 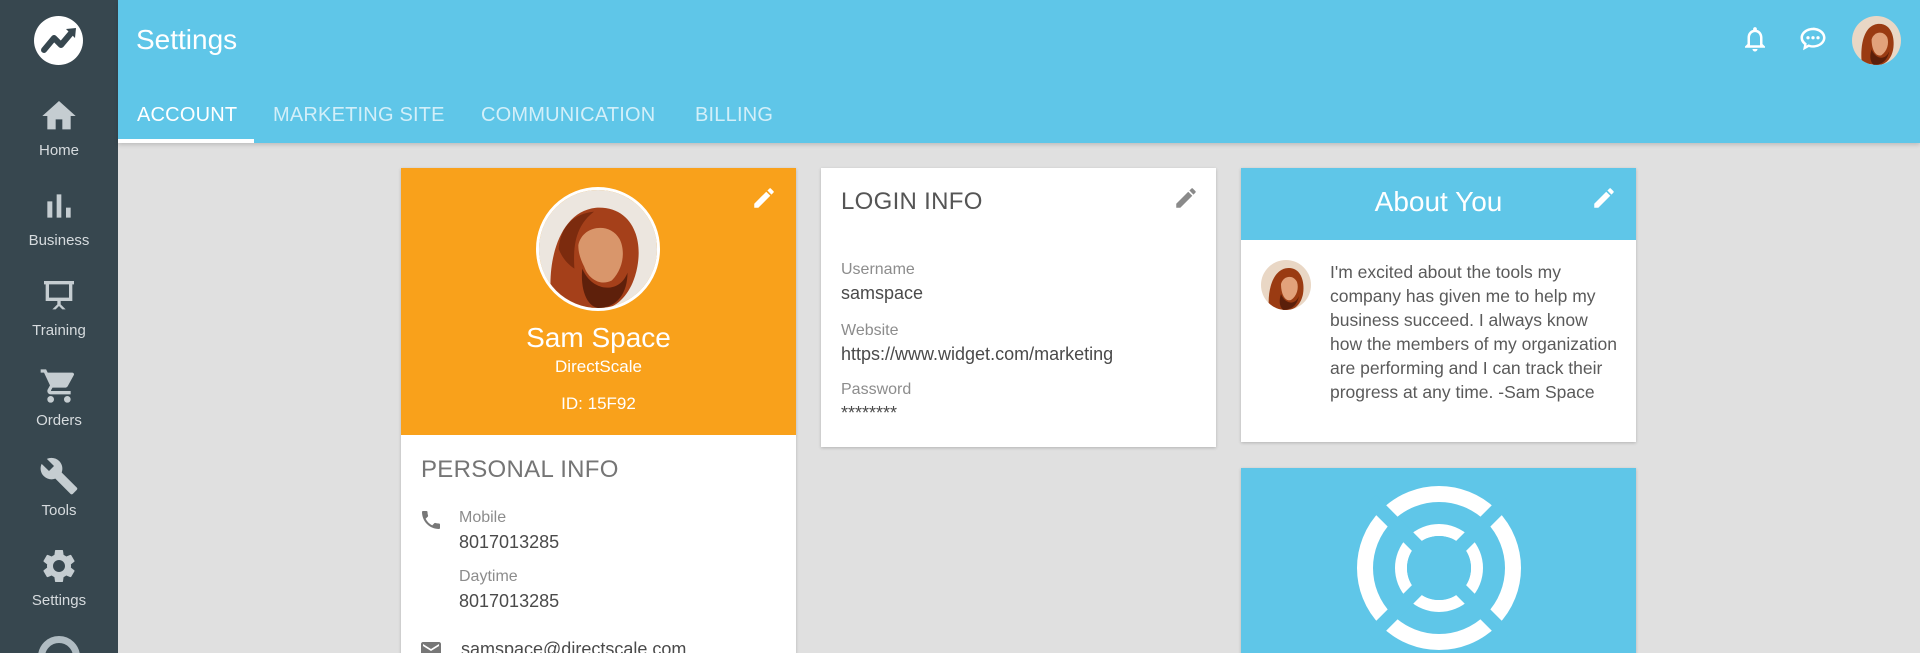 I want to click on bar-chart-icon, so click(x=59, y=206).